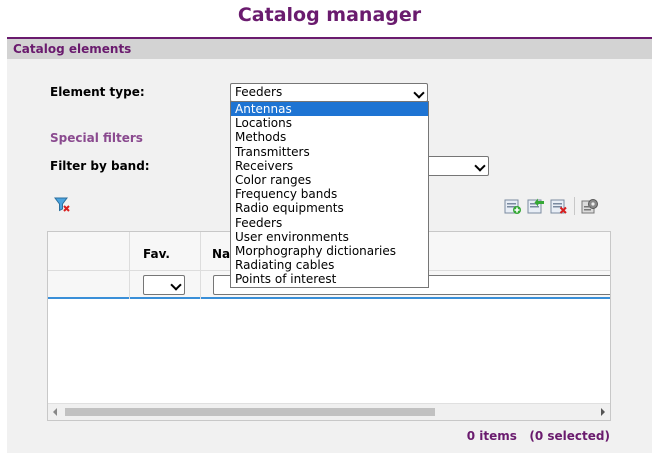  I want to click on add-element-icon, so click(513, 206).